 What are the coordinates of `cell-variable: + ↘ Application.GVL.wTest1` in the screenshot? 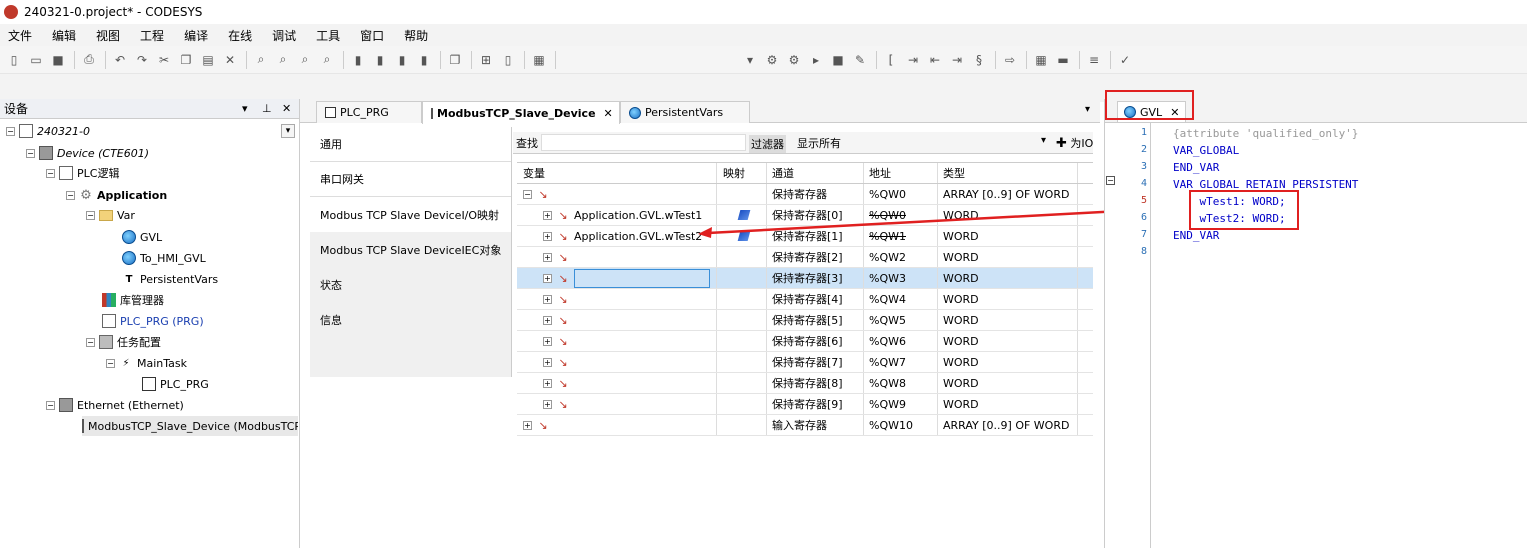 It's located at (617, 215).